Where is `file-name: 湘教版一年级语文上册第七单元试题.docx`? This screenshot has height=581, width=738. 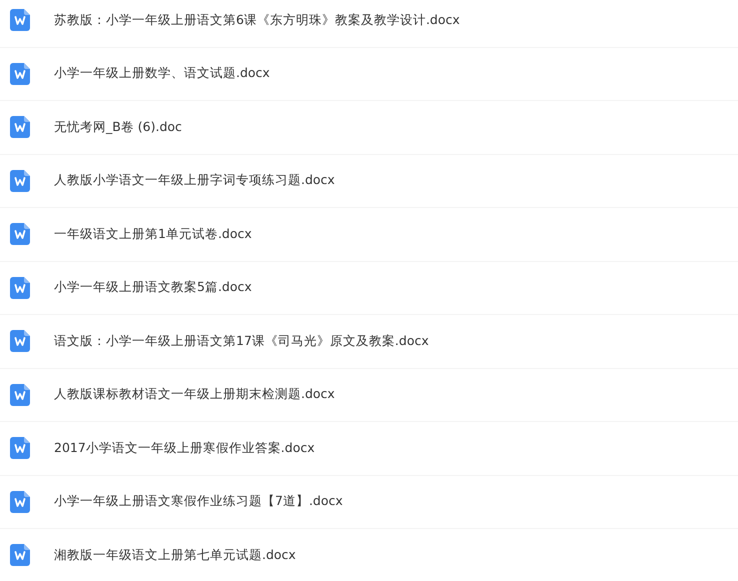
file-name: 湘教版一年级语文上册第七单元试题.docx is located at coordinates (175, 555).